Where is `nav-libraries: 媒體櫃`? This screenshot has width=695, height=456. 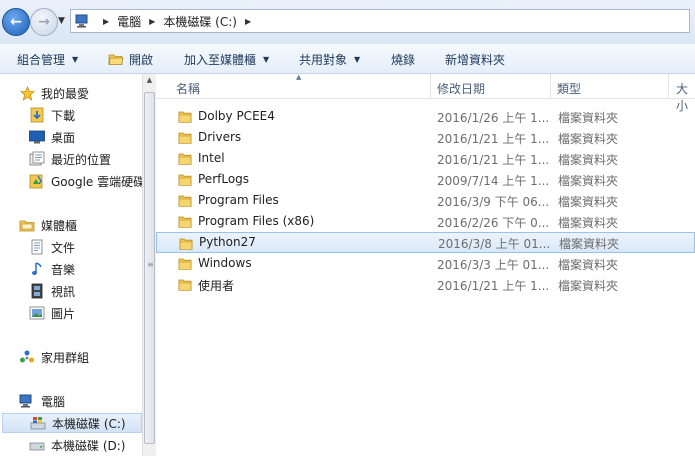 nav-libraries: 媒體櫃 is located at coordinates (48, 225).